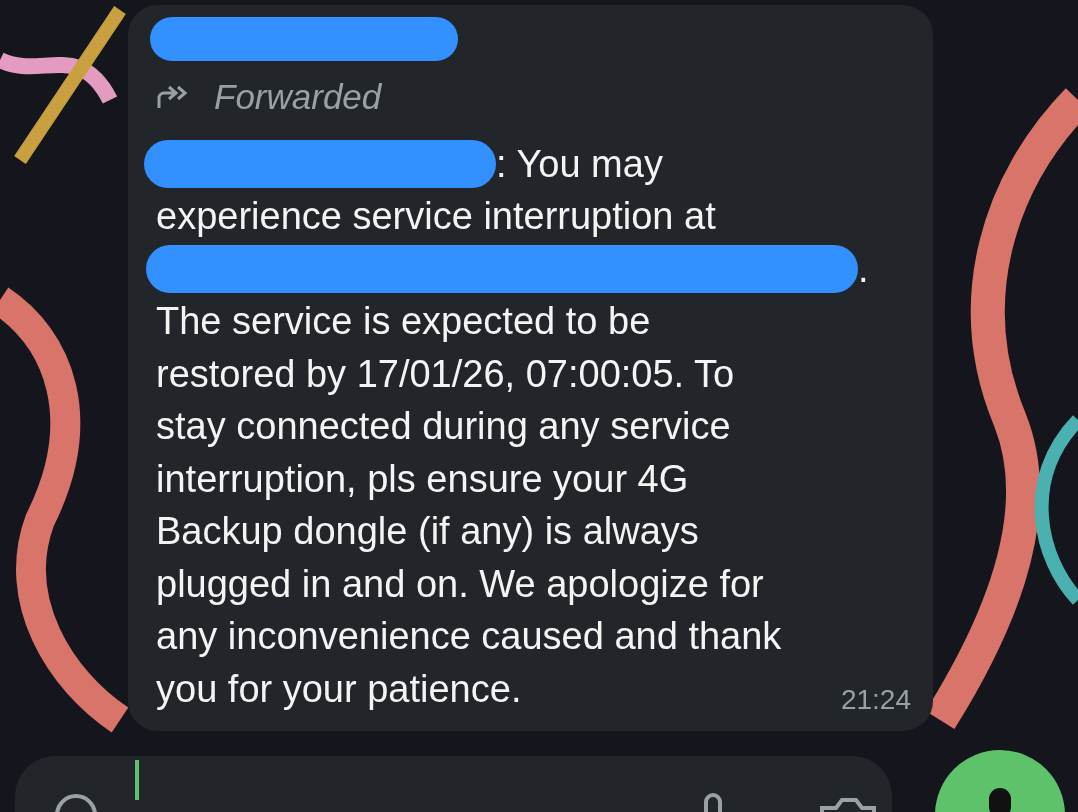 The image size is (1078, 812). Describe the element at coordinates (863, 269) in the screenshot. I see `message-text: .` at that location.